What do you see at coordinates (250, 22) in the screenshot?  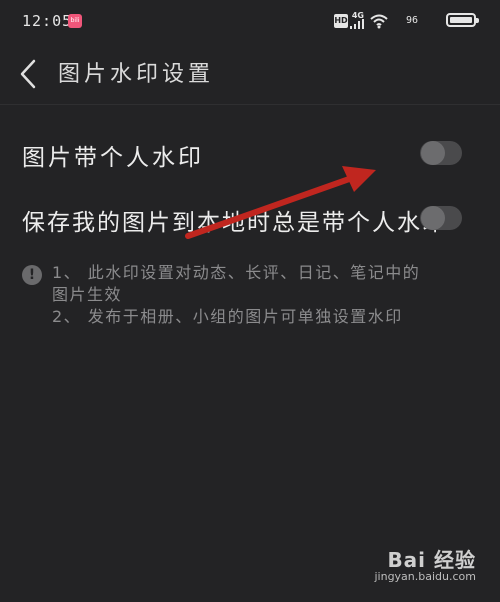 I see `status-bar: 12:05 bili HD 4G 96` at bounding box center [250, 22].